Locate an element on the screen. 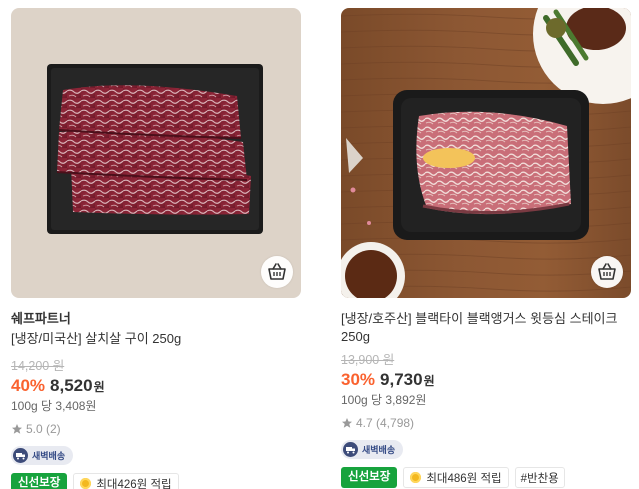 The width and height of the screenshot is (639, 489). points-badge: 최대486원 적립 is located at coordinates (456, 477).